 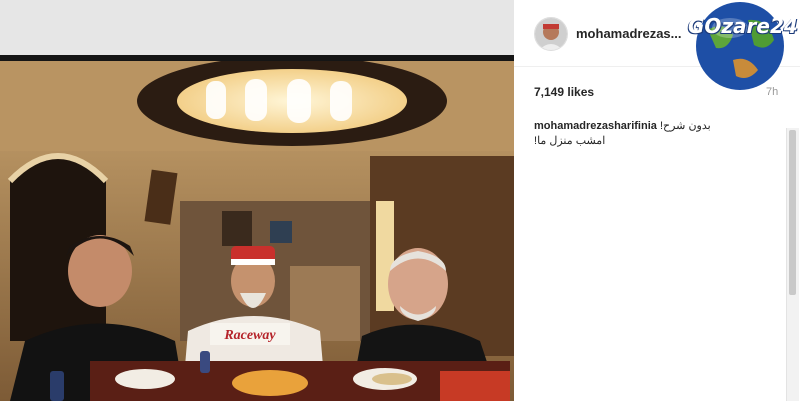 I want to click on top-gray-area, so click(x=257, y=27).